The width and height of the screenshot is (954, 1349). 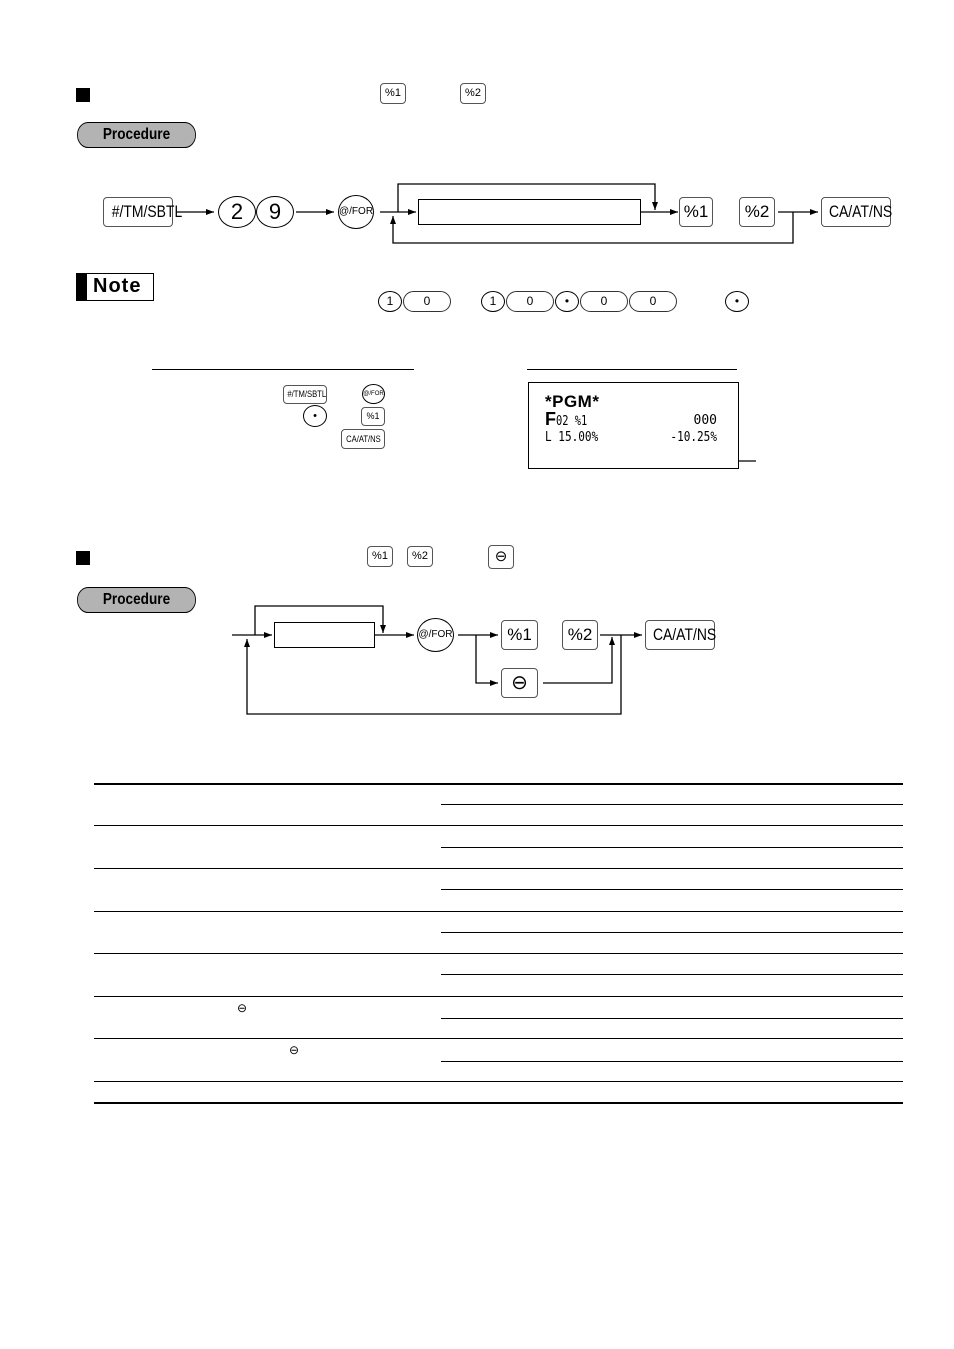 I want to click on receipt-function-prefix: F, so click(x=550, y=419).